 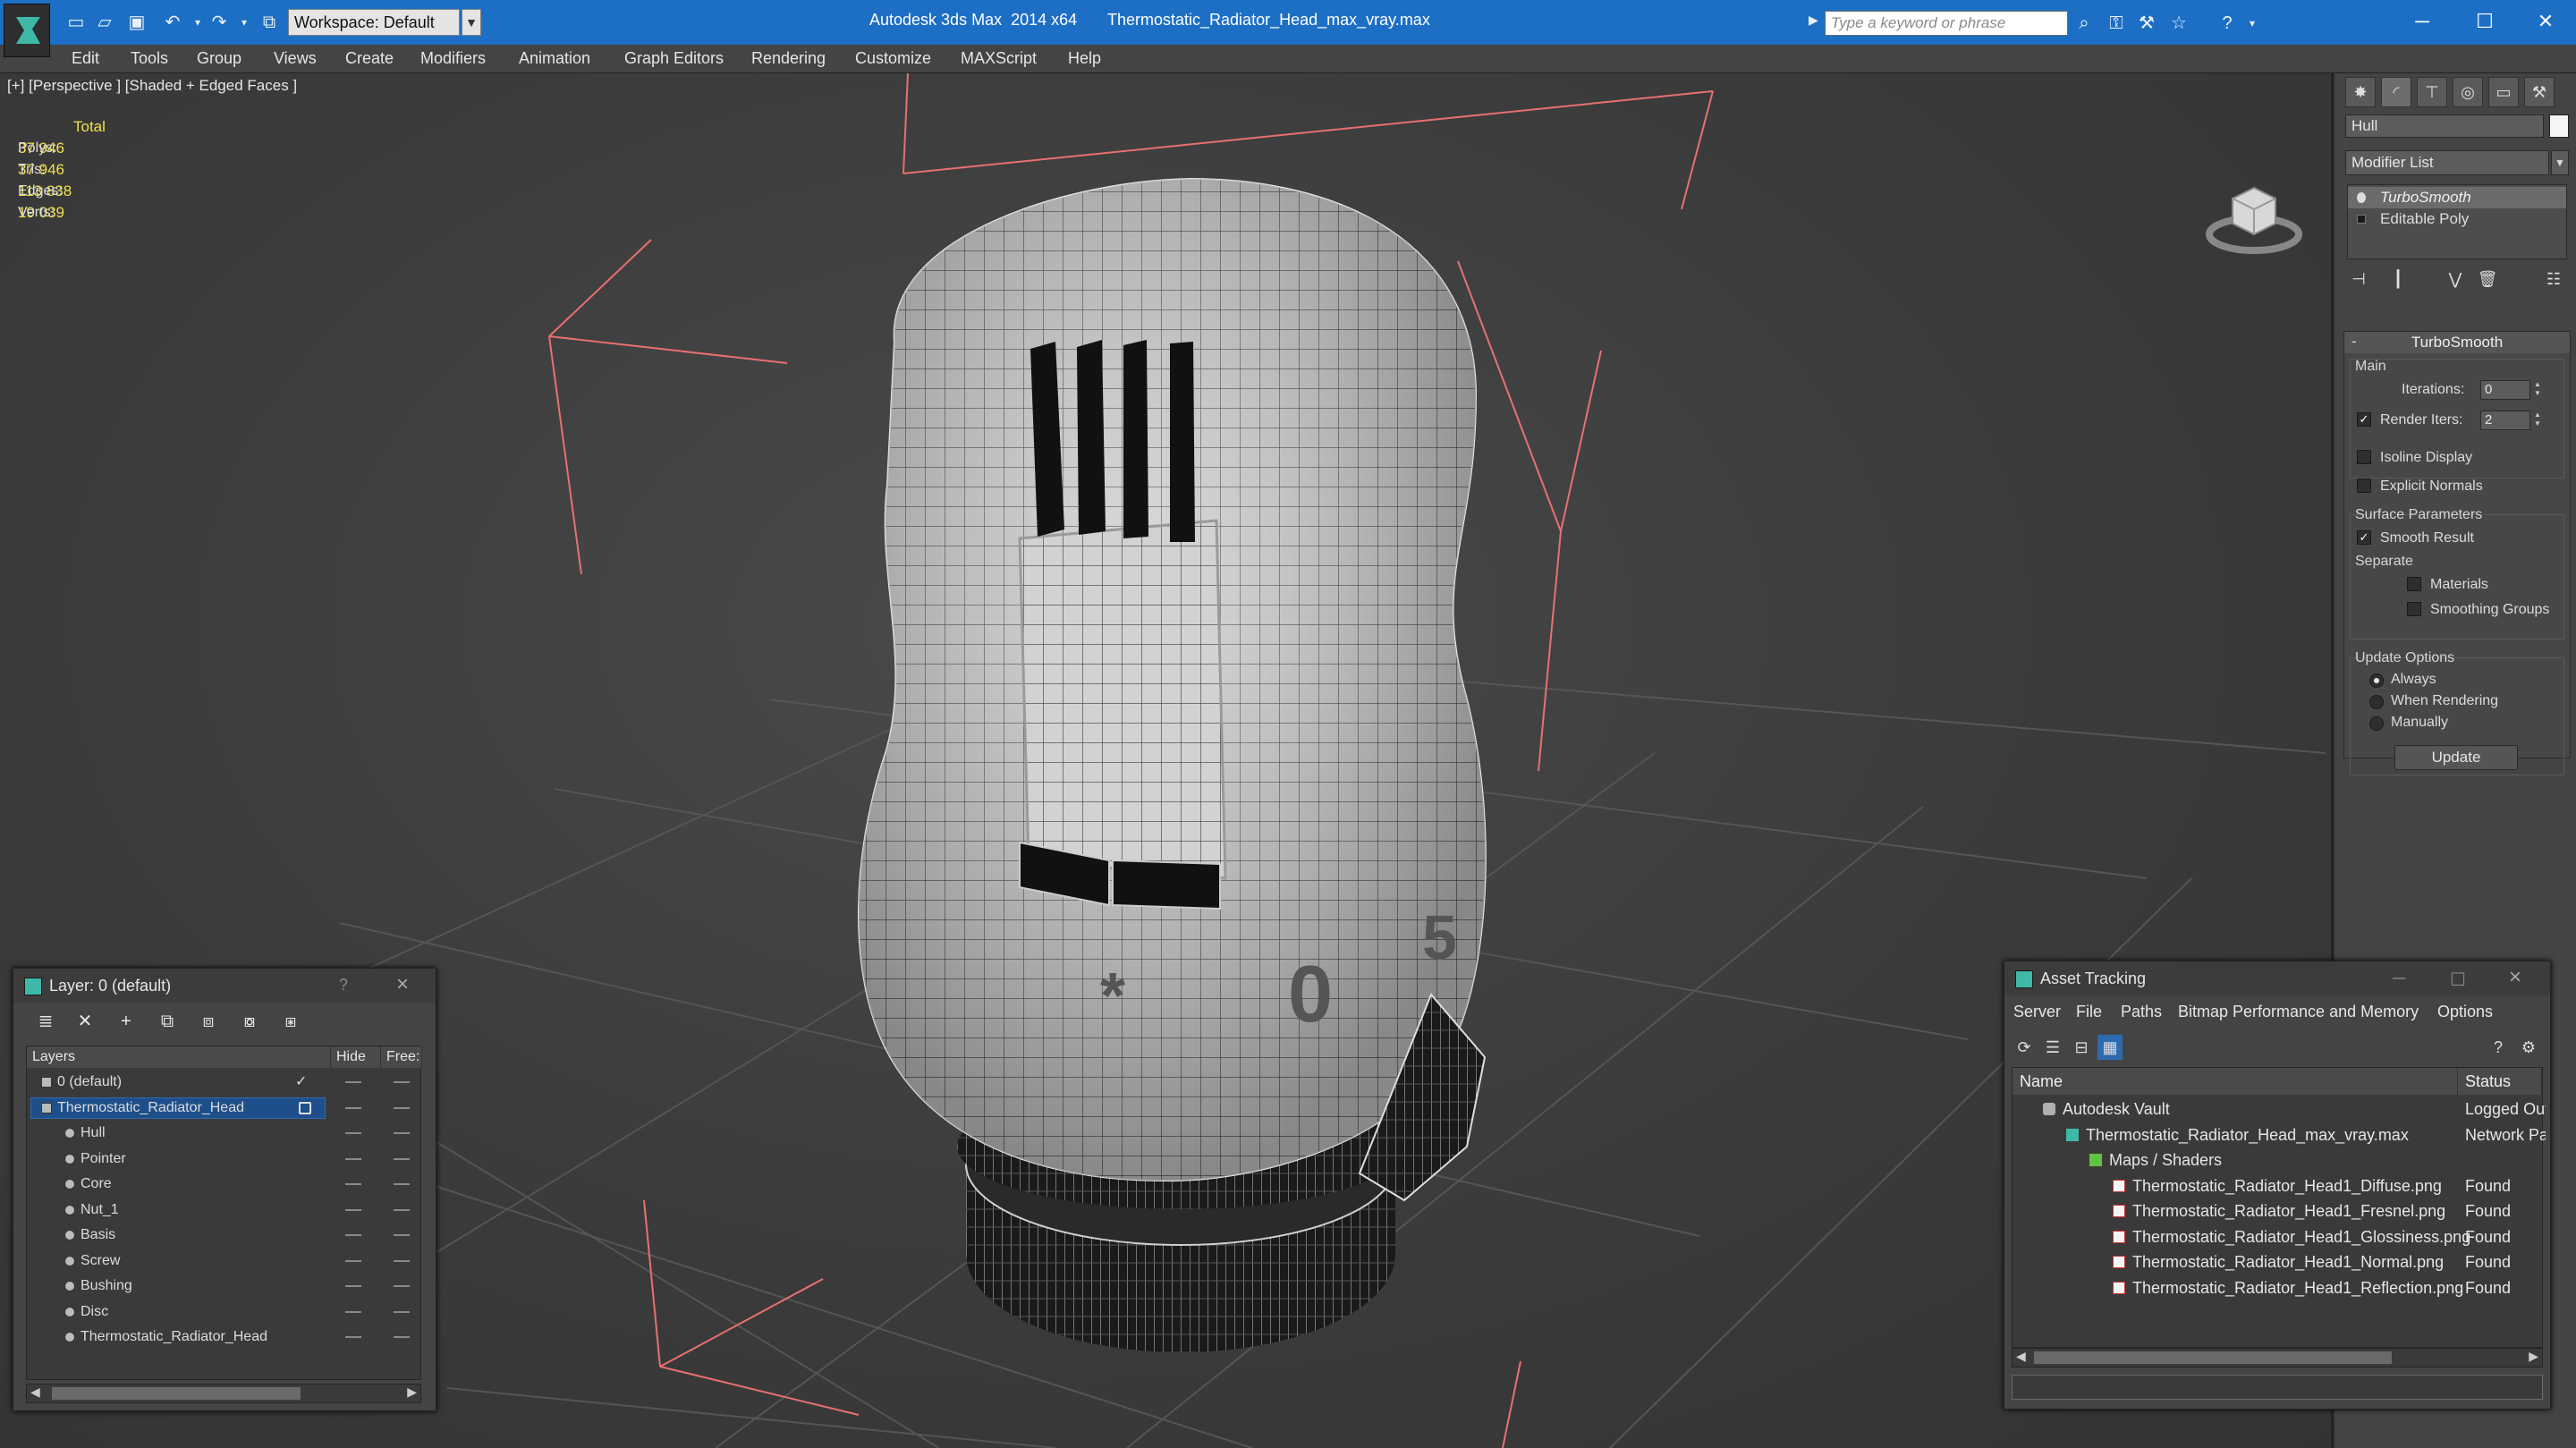 What do you see at coordinates (2178, 23) in the screenshot?
I see `favorites-star-icon: ☆` at bounding box center [2178, 23].